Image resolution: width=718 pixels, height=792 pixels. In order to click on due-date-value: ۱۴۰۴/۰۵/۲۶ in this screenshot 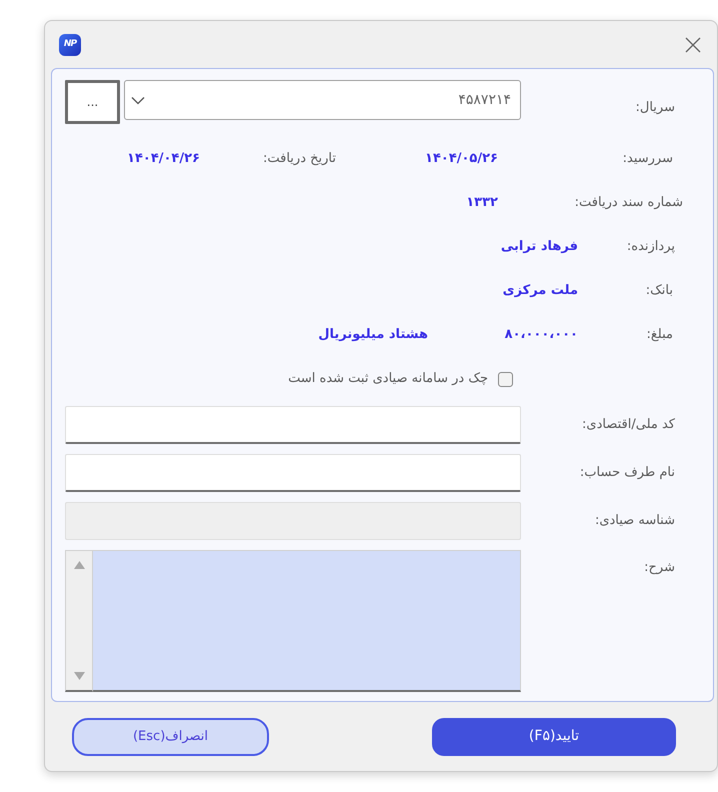, I will do `click(461, 158)`.